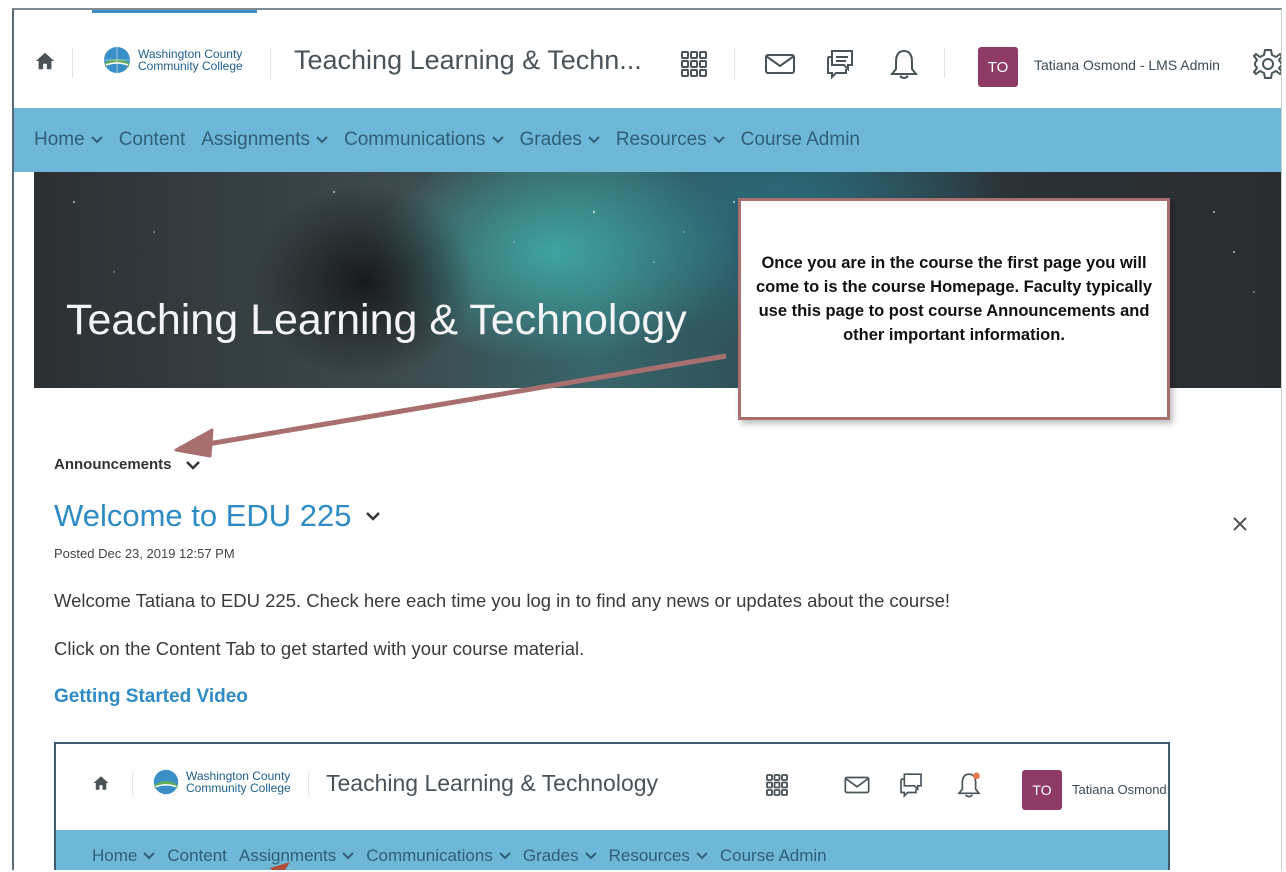  Describe the element at coordinates (68, 140) in the screenshot. I see `nav-home: Home` at that location.